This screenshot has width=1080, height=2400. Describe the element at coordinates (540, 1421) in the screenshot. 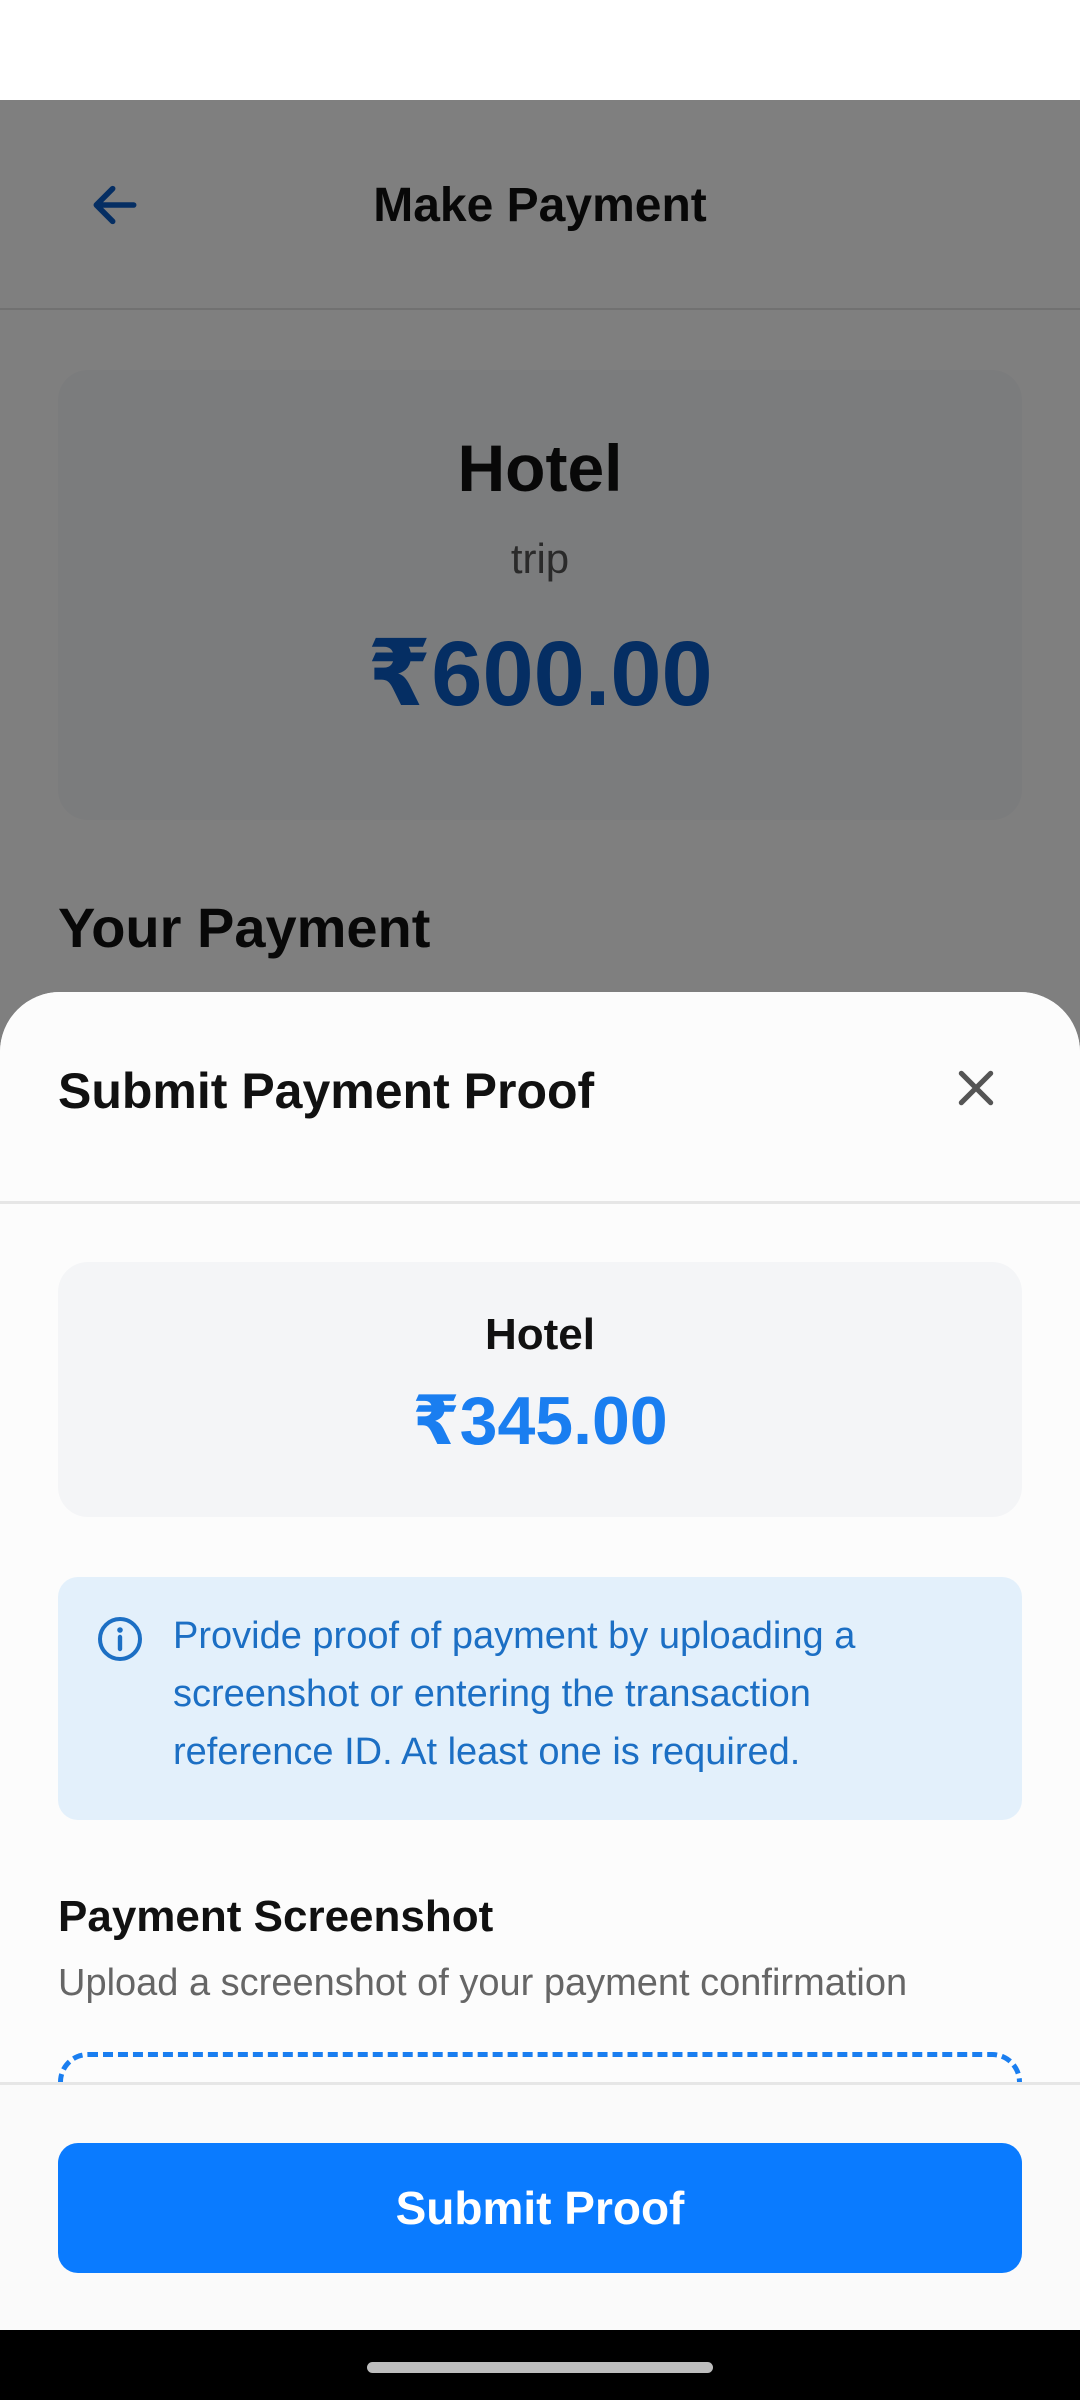

I see `summary-amount: ₹345.00` at that location.